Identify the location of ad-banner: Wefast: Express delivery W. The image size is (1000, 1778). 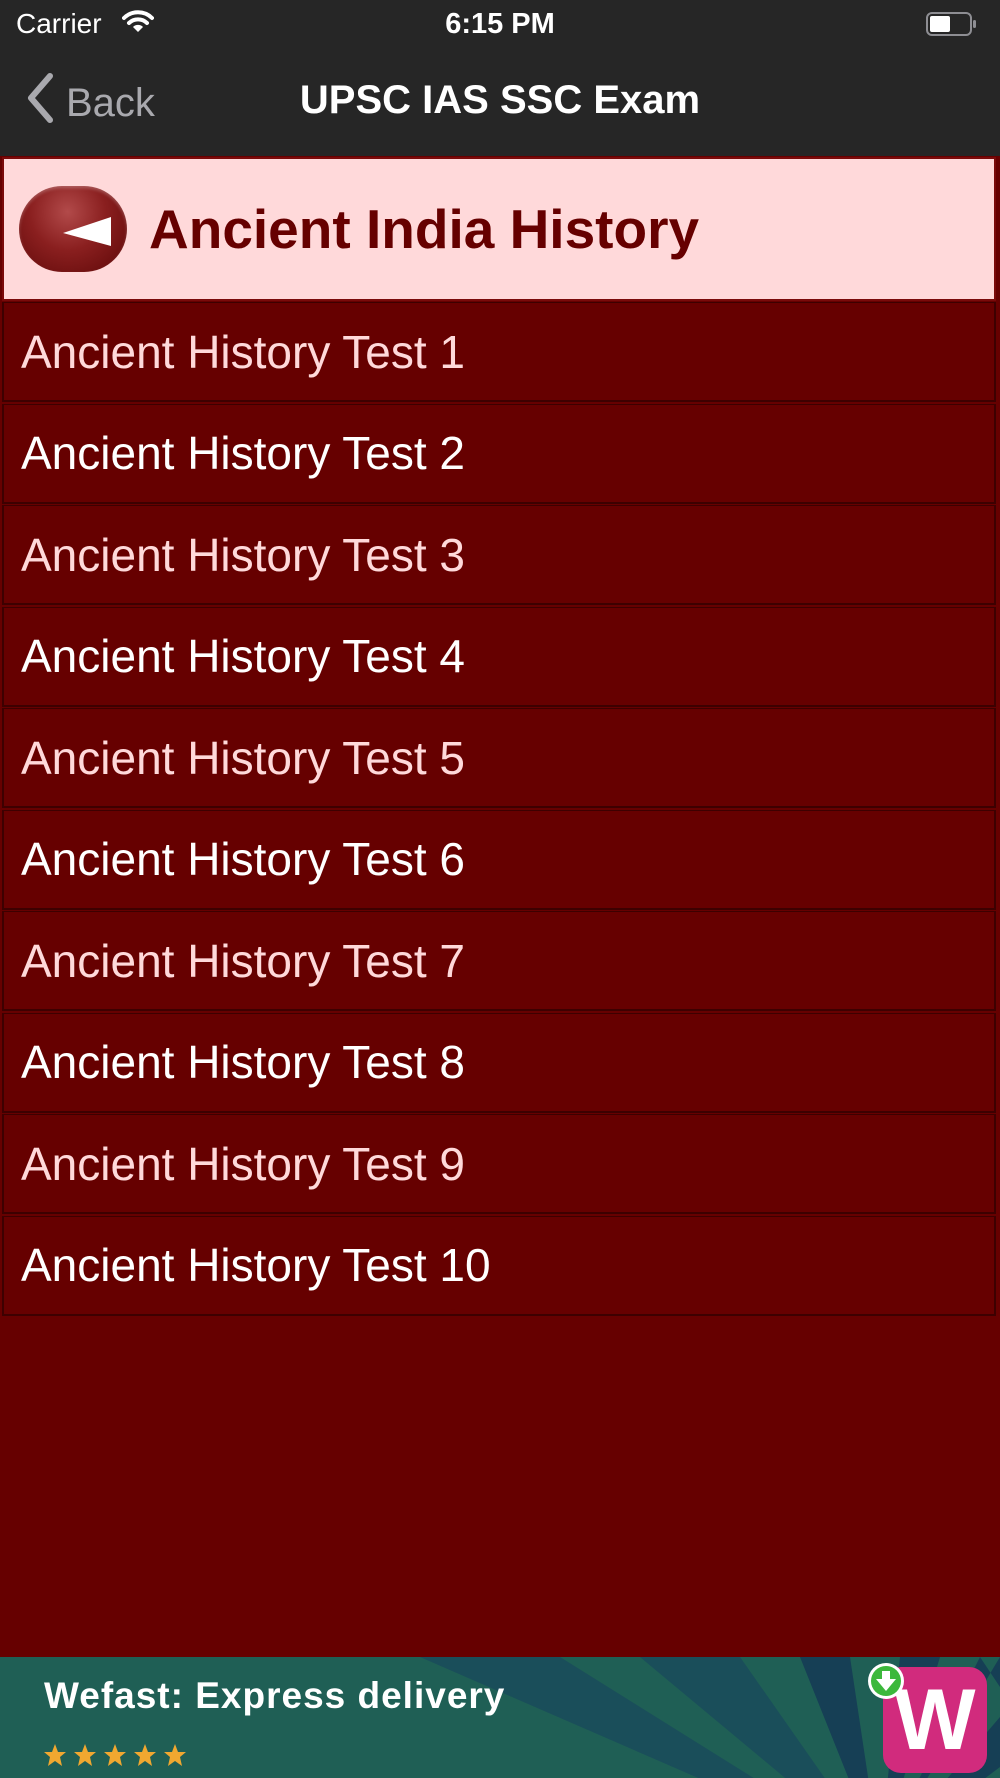
(500, 1717).